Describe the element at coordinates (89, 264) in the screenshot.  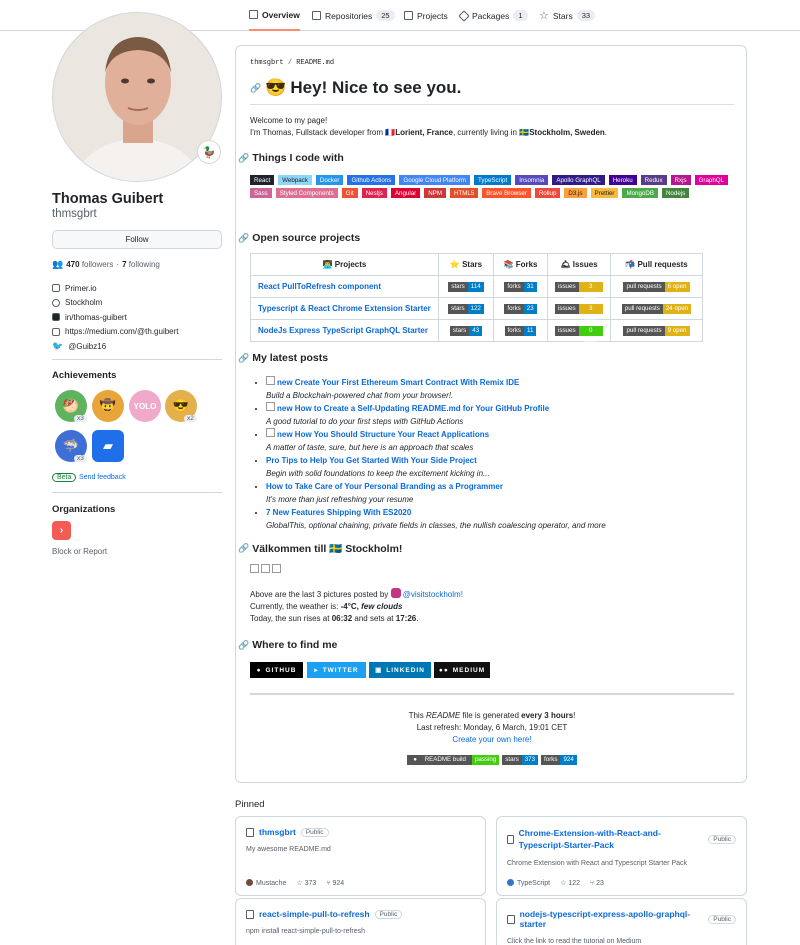
I see `followers-link: 470 followers` at that location.